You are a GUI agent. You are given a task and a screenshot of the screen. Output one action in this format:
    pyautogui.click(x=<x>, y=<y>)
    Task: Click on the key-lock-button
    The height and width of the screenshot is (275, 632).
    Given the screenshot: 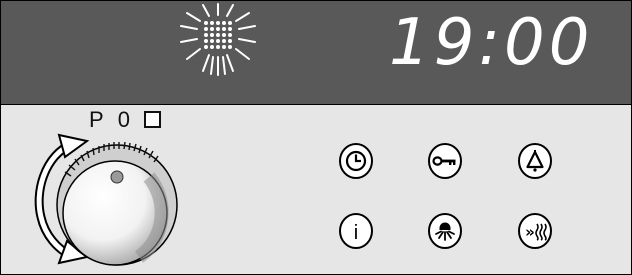 What is the action you would take?
    pyautogui.click(x=445, y=161)
    